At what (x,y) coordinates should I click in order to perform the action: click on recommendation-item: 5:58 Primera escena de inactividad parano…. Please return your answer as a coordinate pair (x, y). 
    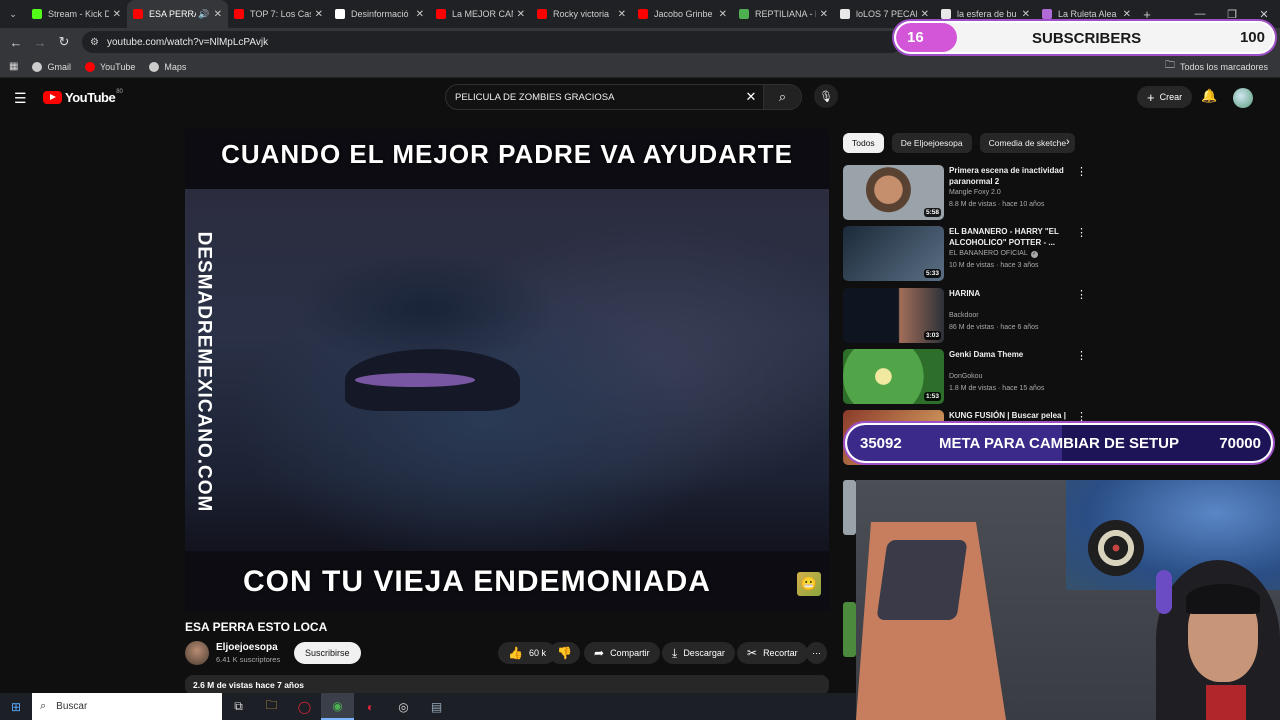
    Looking at the image, I should click on (965, 192).